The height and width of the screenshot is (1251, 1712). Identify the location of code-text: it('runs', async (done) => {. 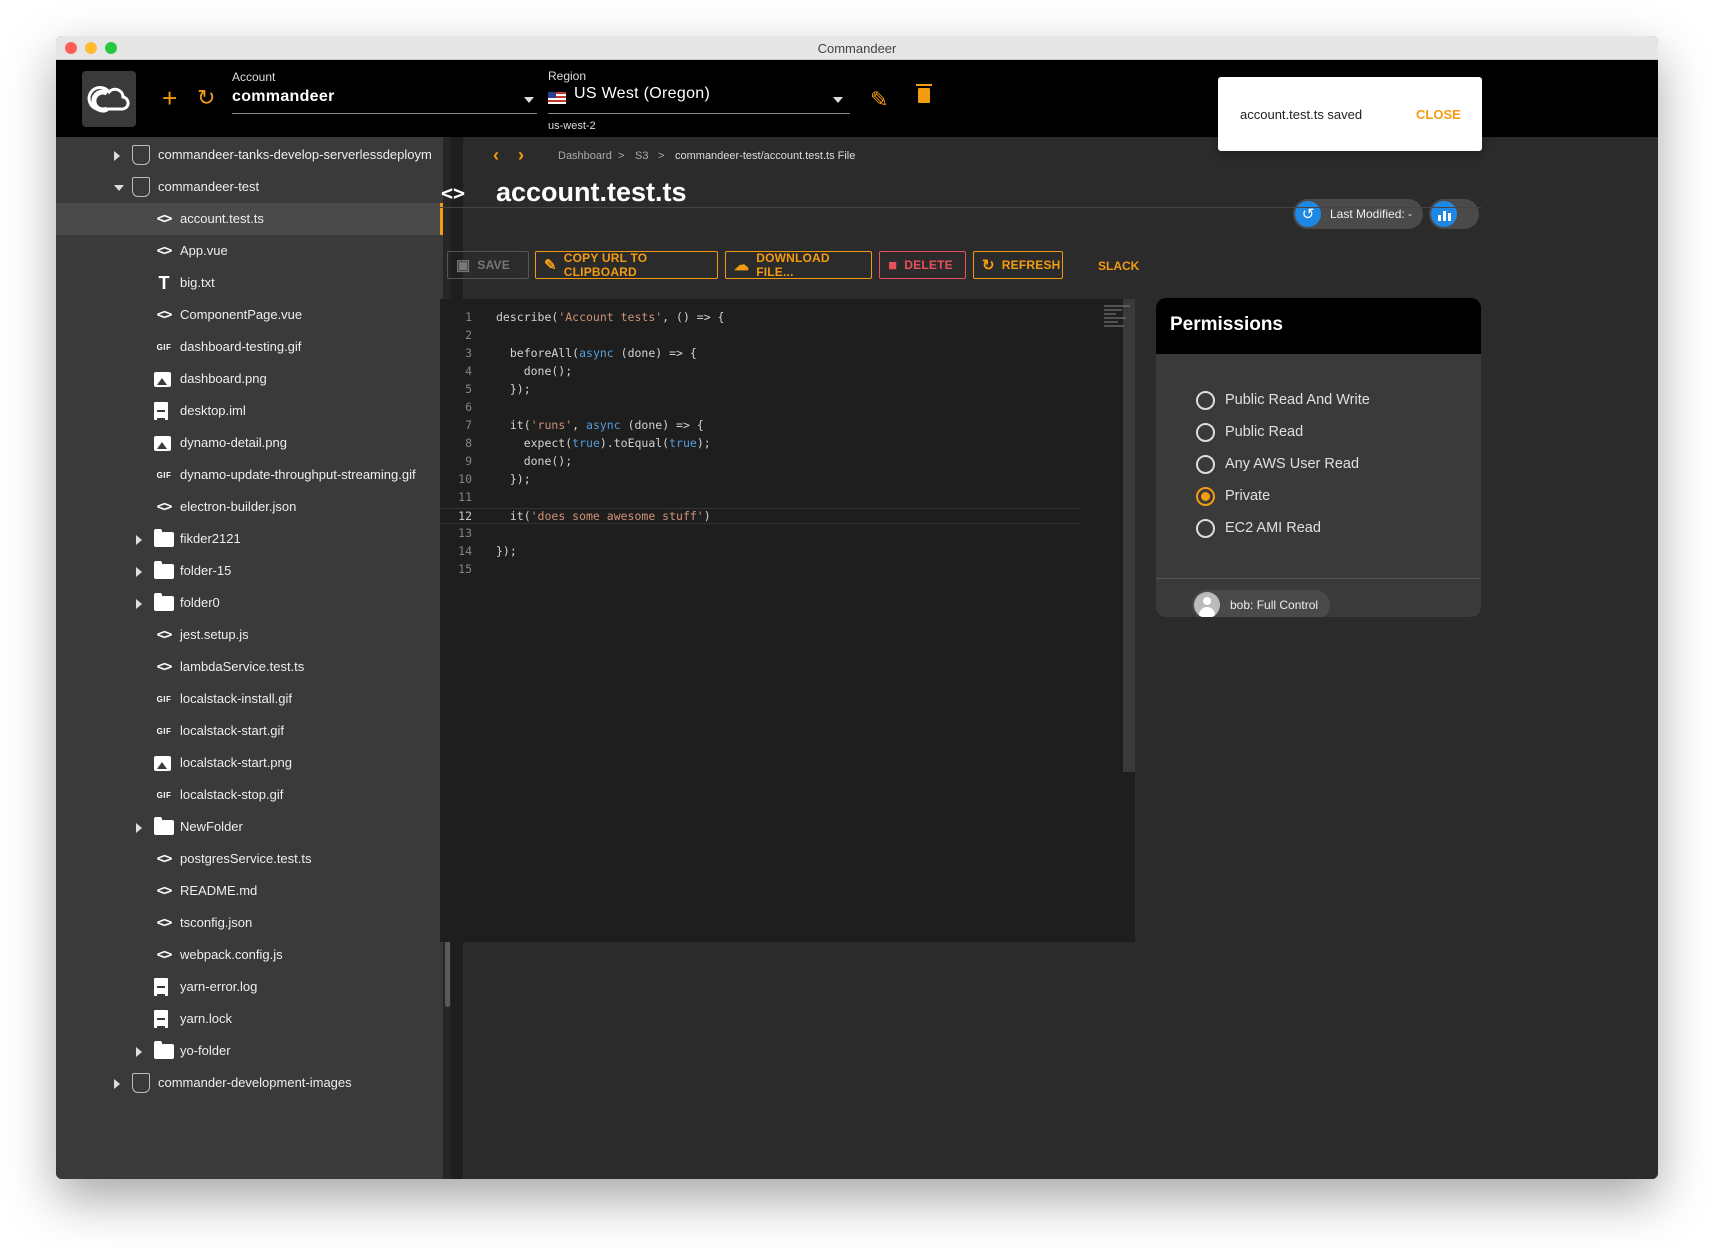
(600, 425).